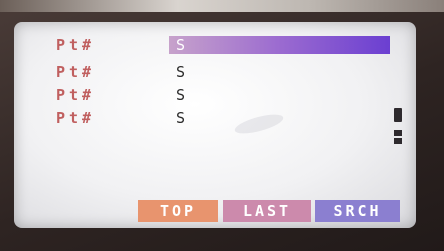 The width and height of the screenshot is (444, 251). I want to click on list-item-selected: Pt# S, so click(215, 45).